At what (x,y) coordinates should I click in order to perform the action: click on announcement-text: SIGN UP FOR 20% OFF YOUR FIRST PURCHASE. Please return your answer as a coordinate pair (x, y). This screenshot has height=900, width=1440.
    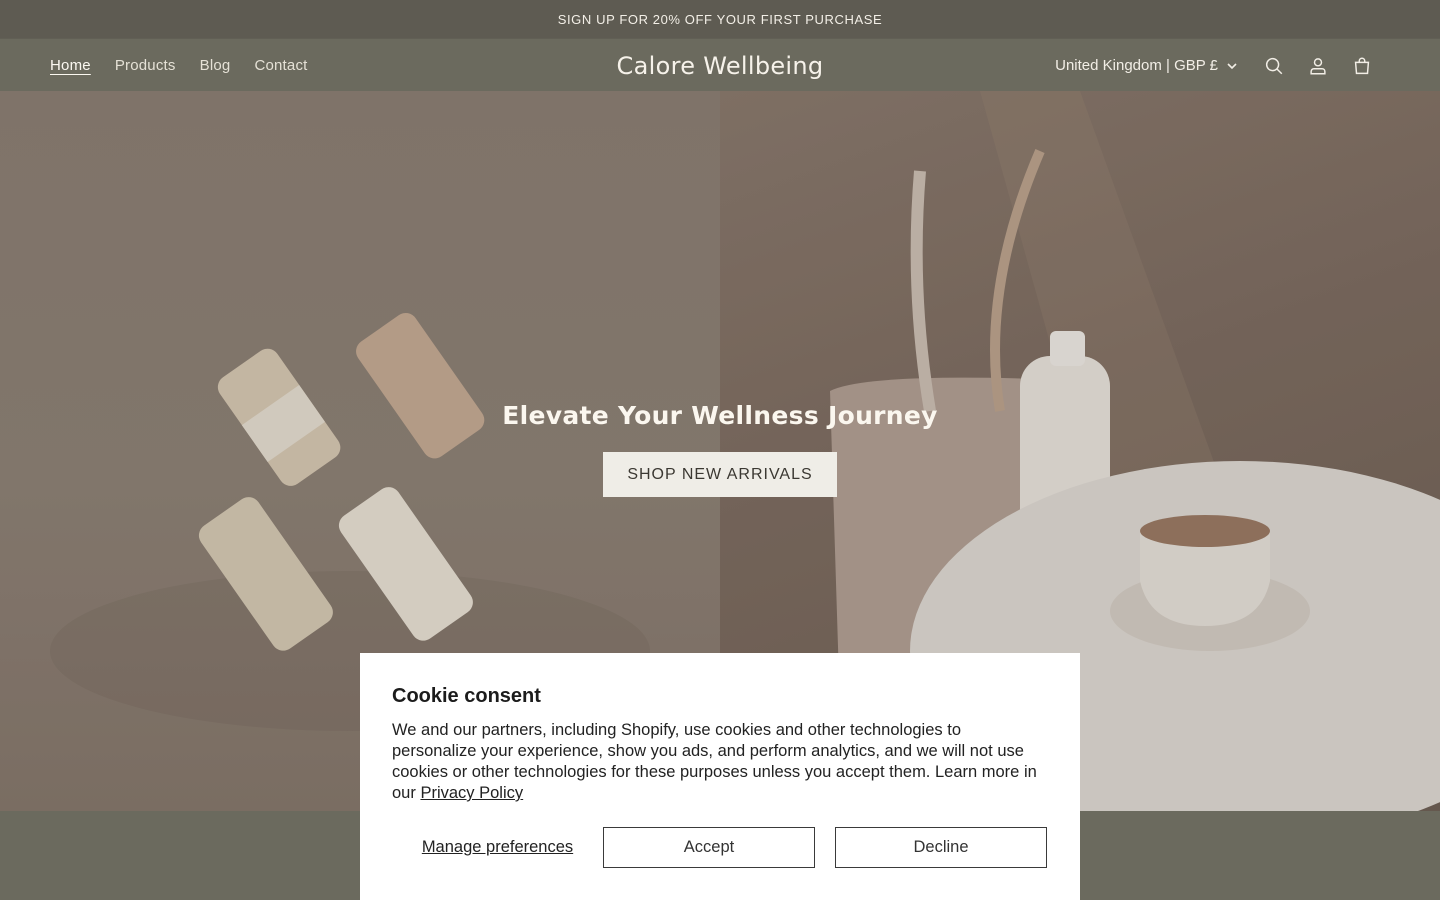
    Looking at the image, I should click on (720, 19).